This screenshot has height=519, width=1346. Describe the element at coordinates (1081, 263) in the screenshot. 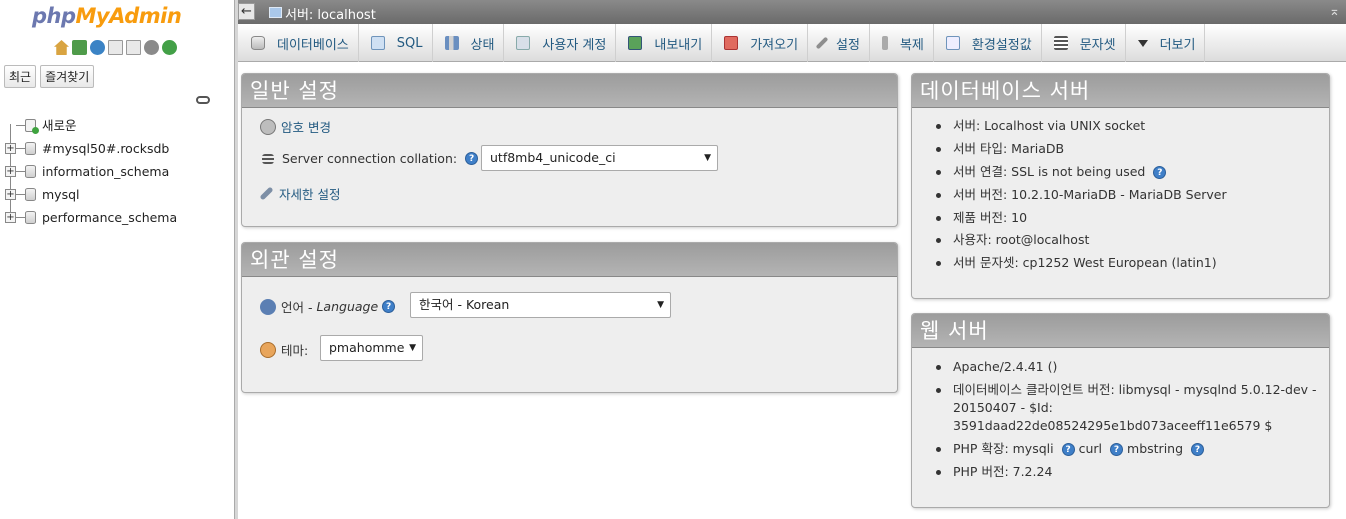

I see `list-item: 서버 문자셋: cp1252 West European (latin1)` at that location.